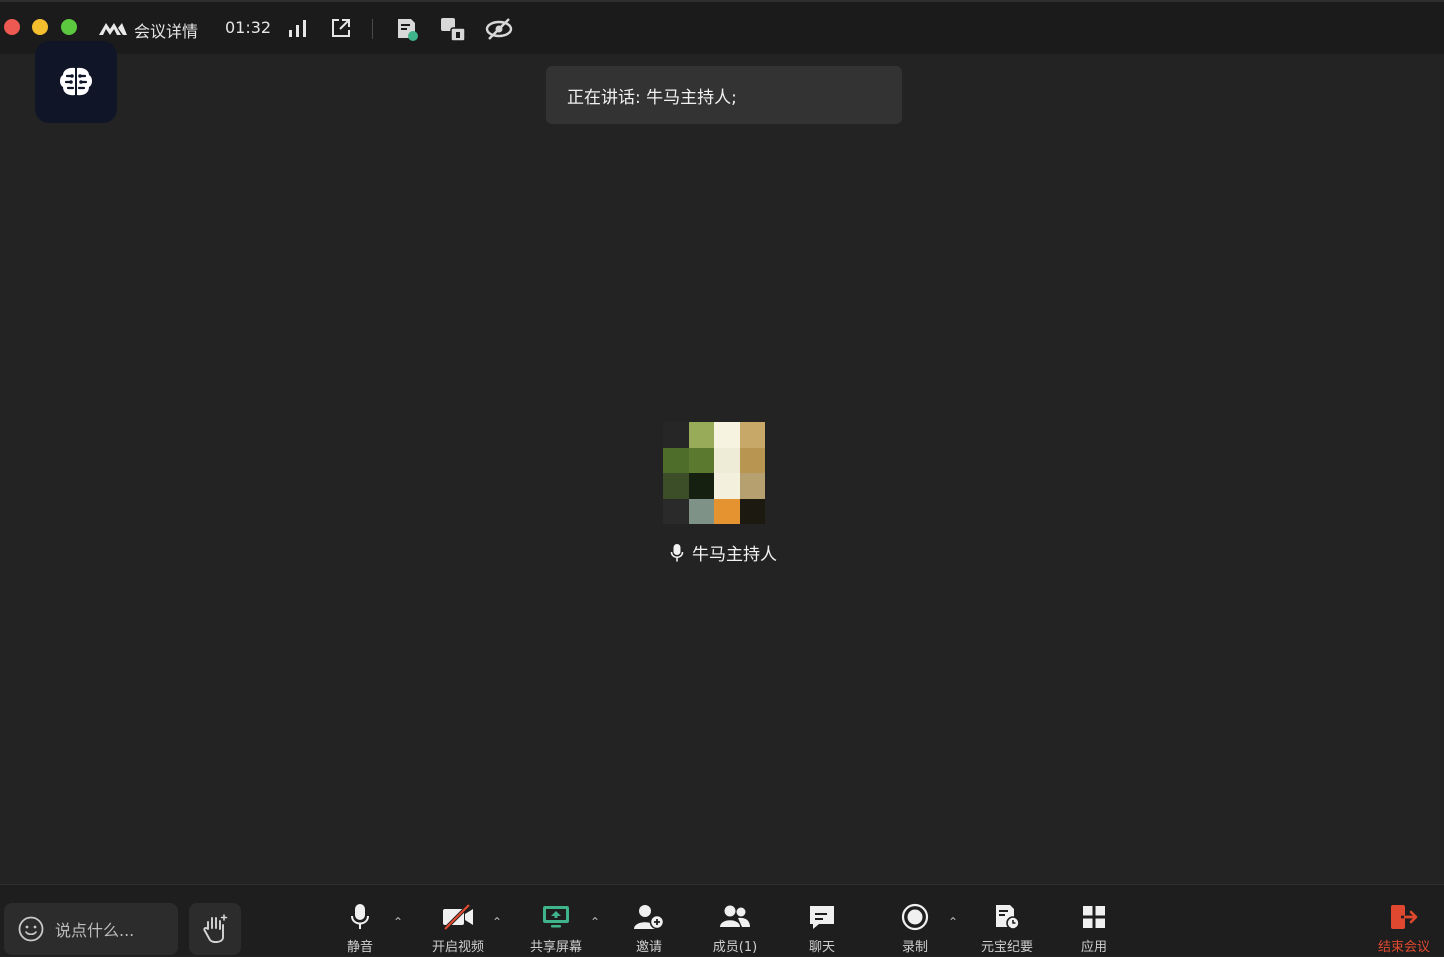 This screenshot has height=957, width=1444. I want to click on close-window-button, so click(12, 27).